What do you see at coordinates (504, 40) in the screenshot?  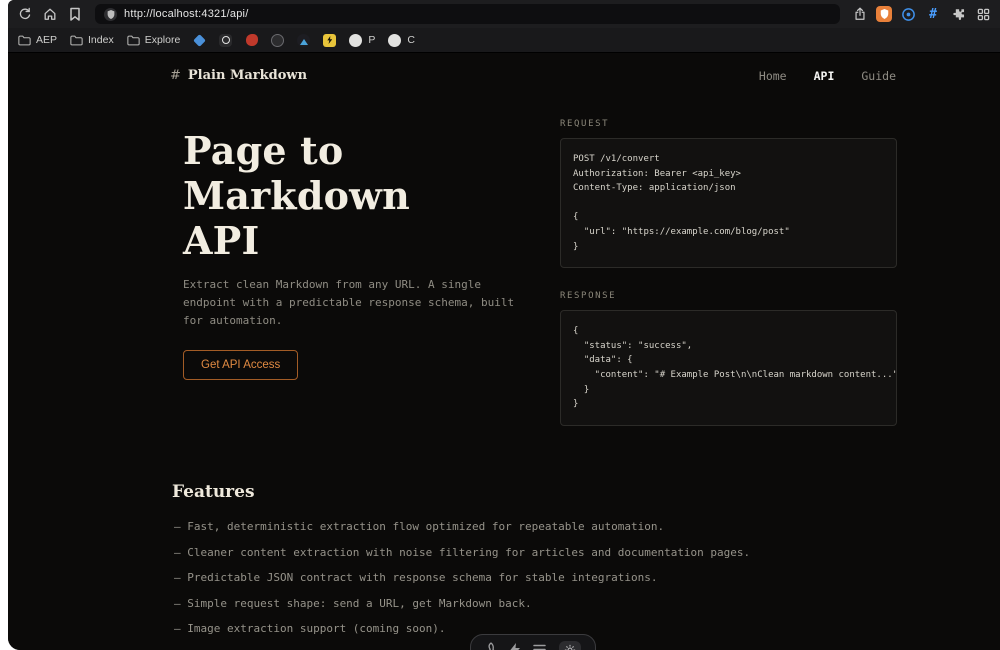 I see `bookmarks-bar: AEP Index Explore P C` at bounding box center [504, 40].